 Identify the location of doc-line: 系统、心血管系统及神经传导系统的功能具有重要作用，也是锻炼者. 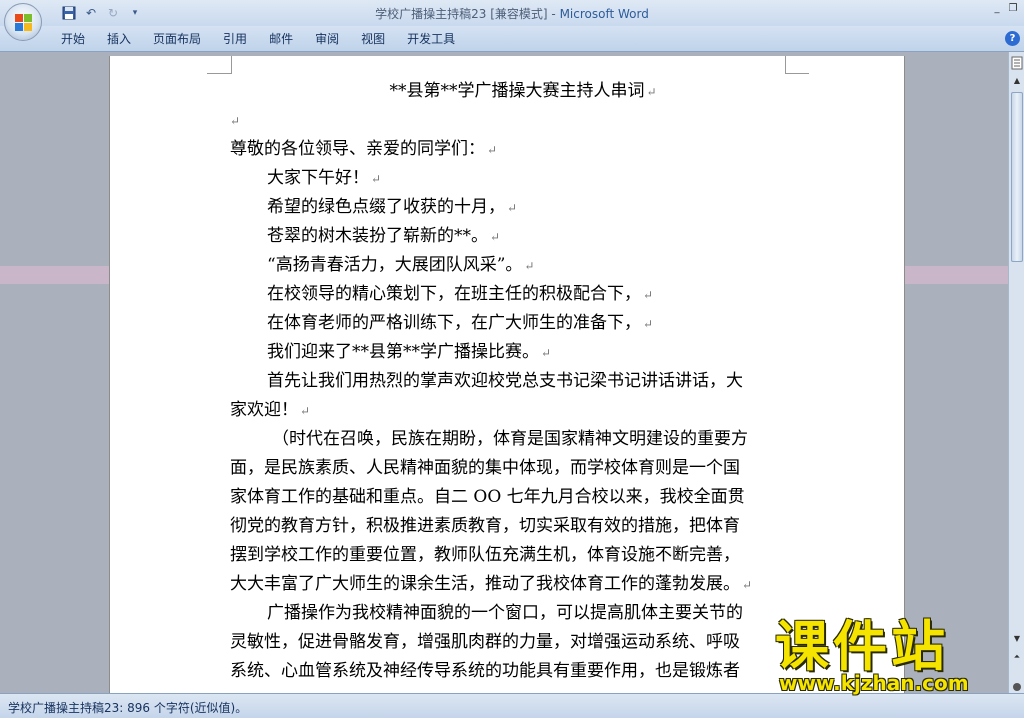
(485, 671).